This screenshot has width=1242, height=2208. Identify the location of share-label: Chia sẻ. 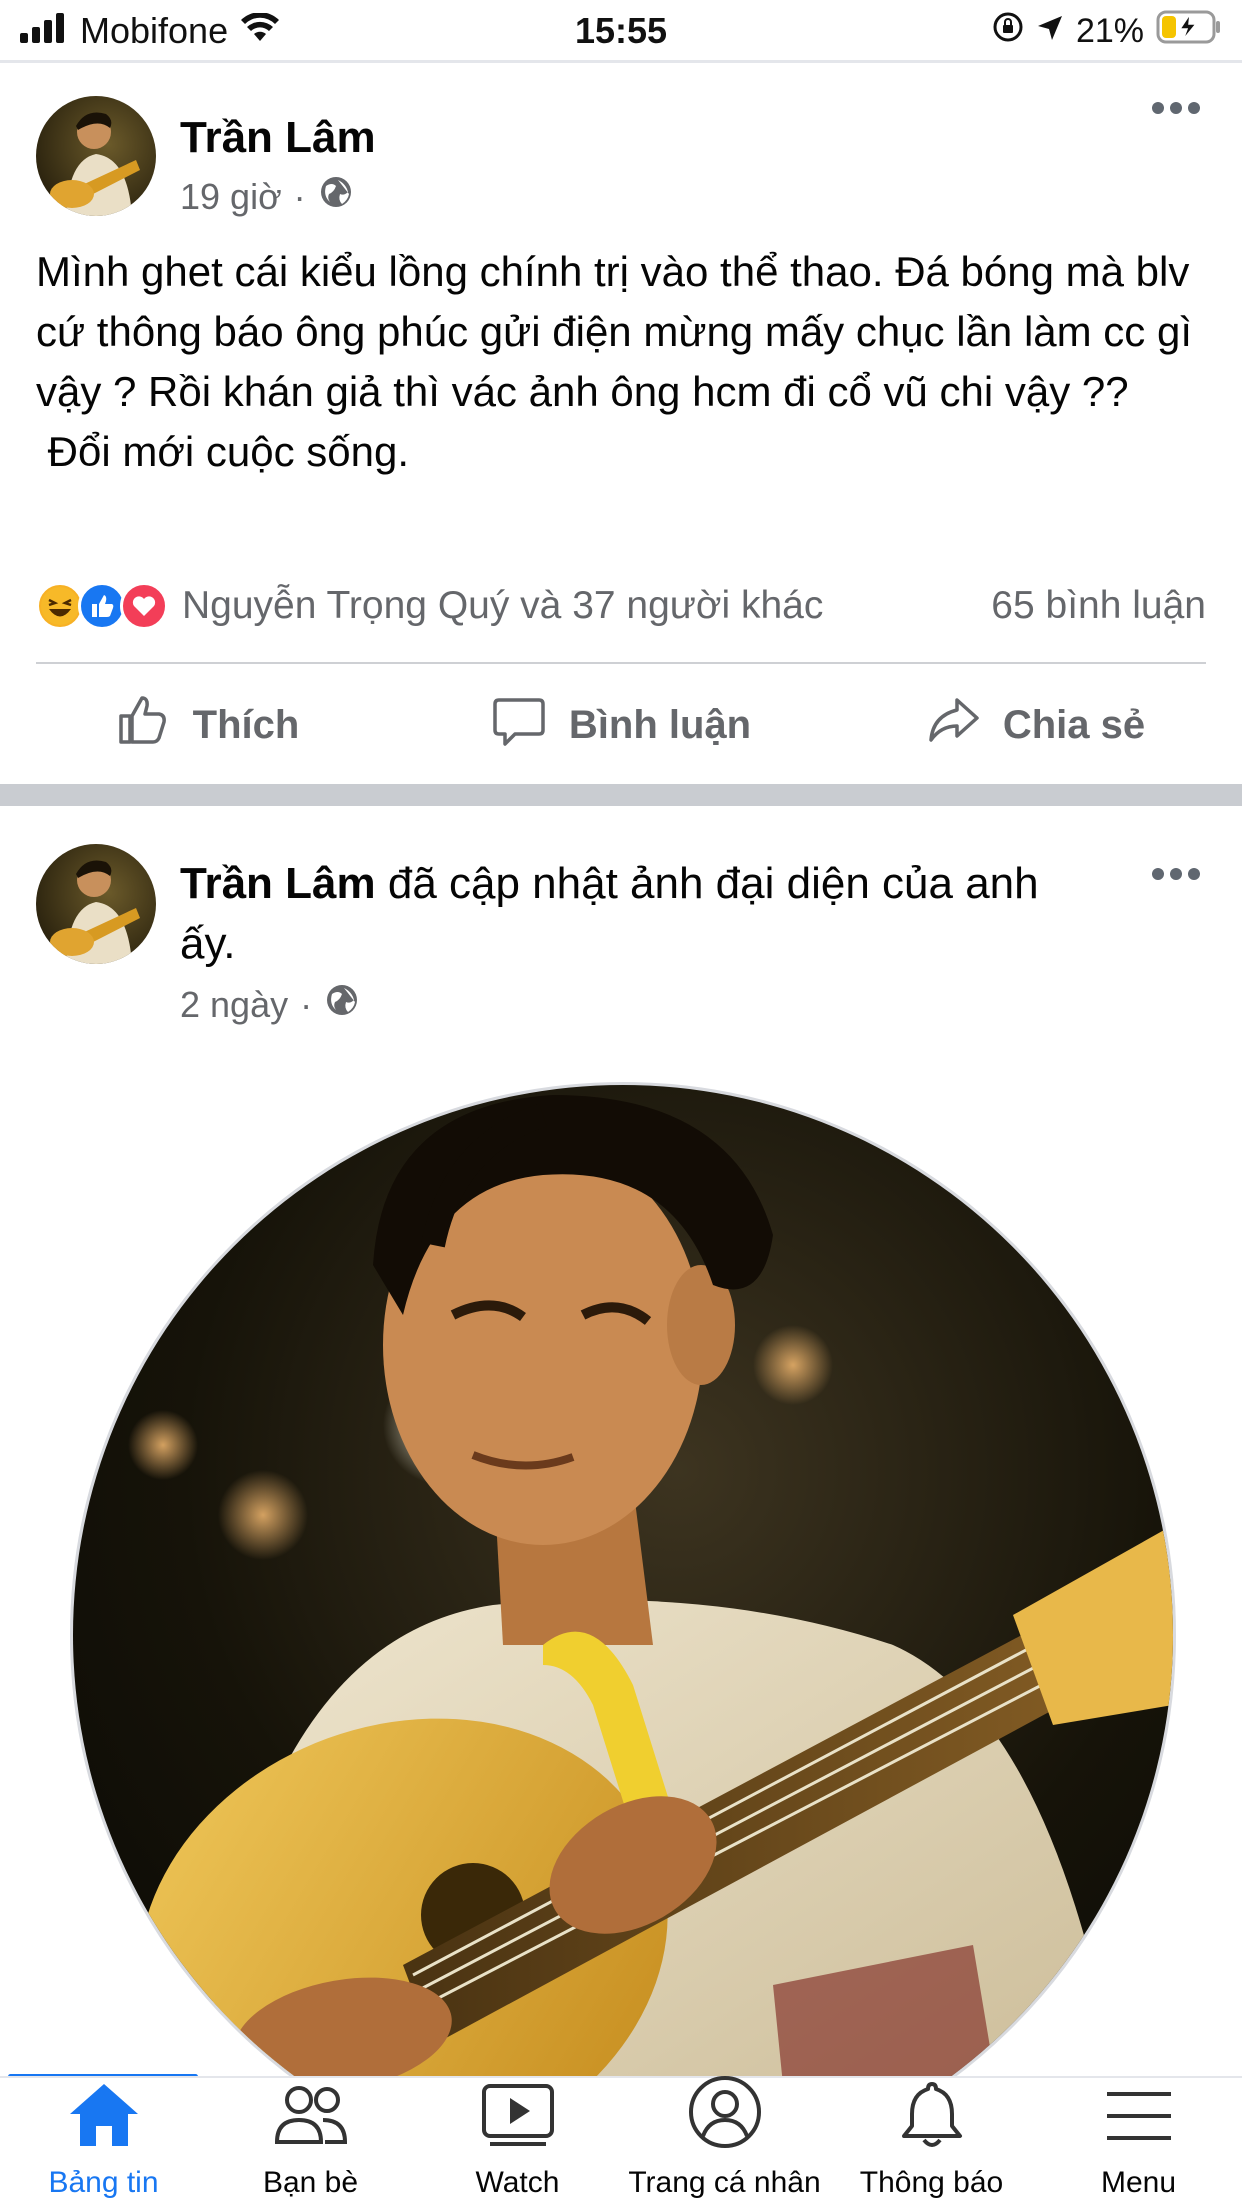
(1074, 724).